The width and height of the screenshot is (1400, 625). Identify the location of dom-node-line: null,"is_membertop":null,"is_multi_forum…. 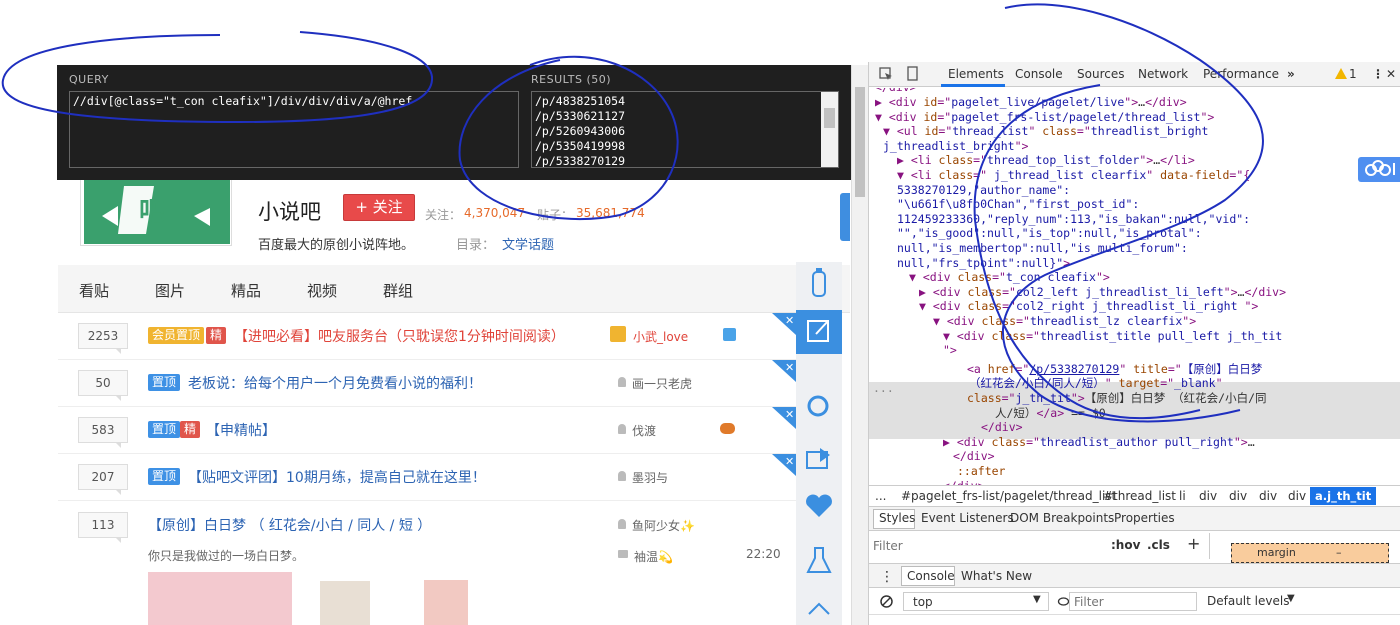
(1042, 248).